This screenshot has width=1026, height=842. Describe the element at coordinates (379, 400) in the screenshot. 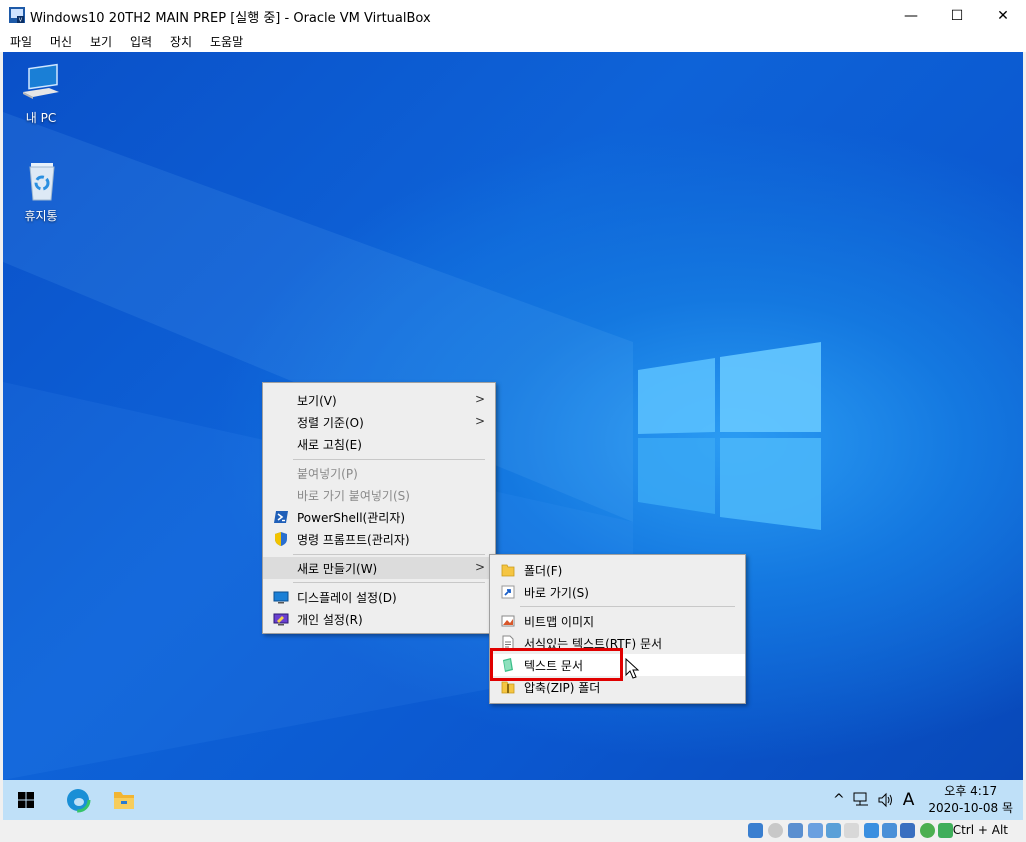

I see `menu-item-view: 보기(V) >` at that location.